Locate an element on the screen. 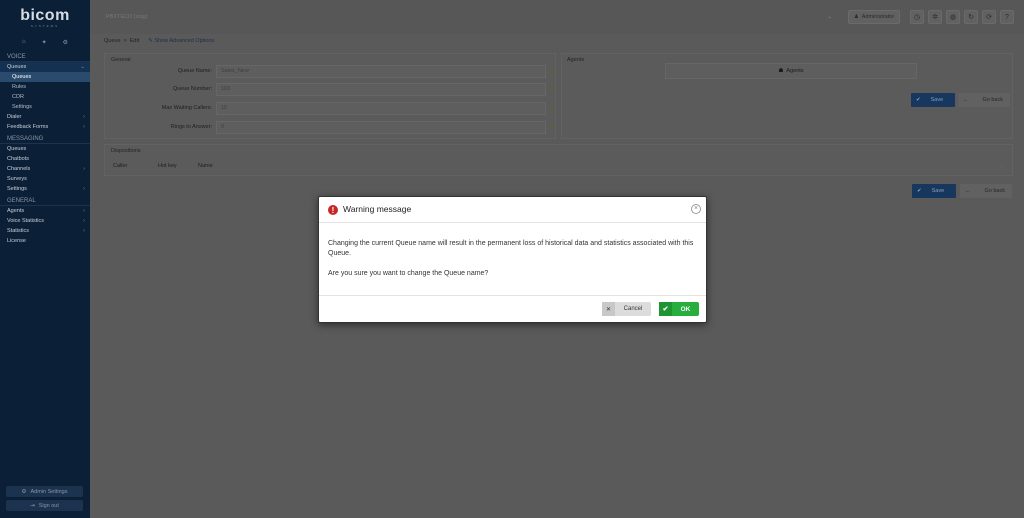 The height and width of the screenshot is (518, 1024). sign-out-label: Sign out is located at coordinates (48, 505).